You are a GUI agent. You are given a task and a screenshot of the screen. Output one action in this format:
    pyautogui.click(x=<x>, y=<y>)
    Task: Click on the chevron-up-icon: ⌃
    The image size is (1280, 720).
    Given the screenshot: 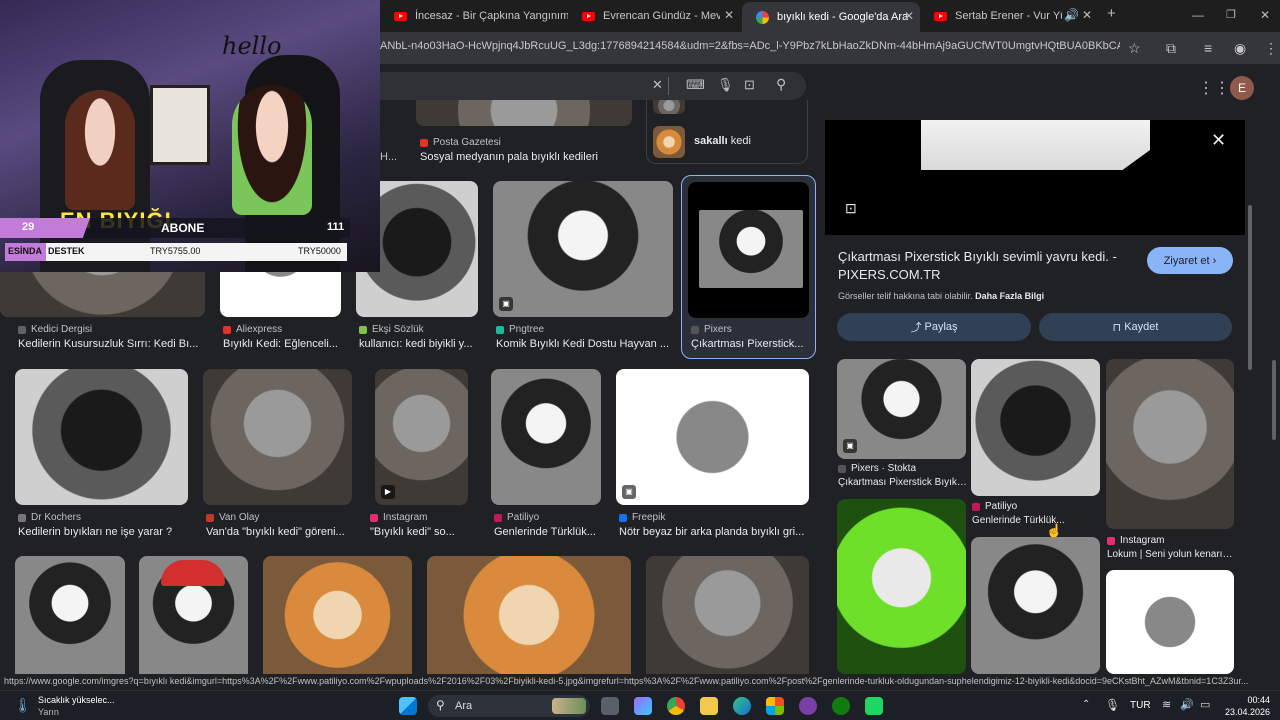 What is the action you would take?
    pyautogui.click(x=1086, y=704)
    